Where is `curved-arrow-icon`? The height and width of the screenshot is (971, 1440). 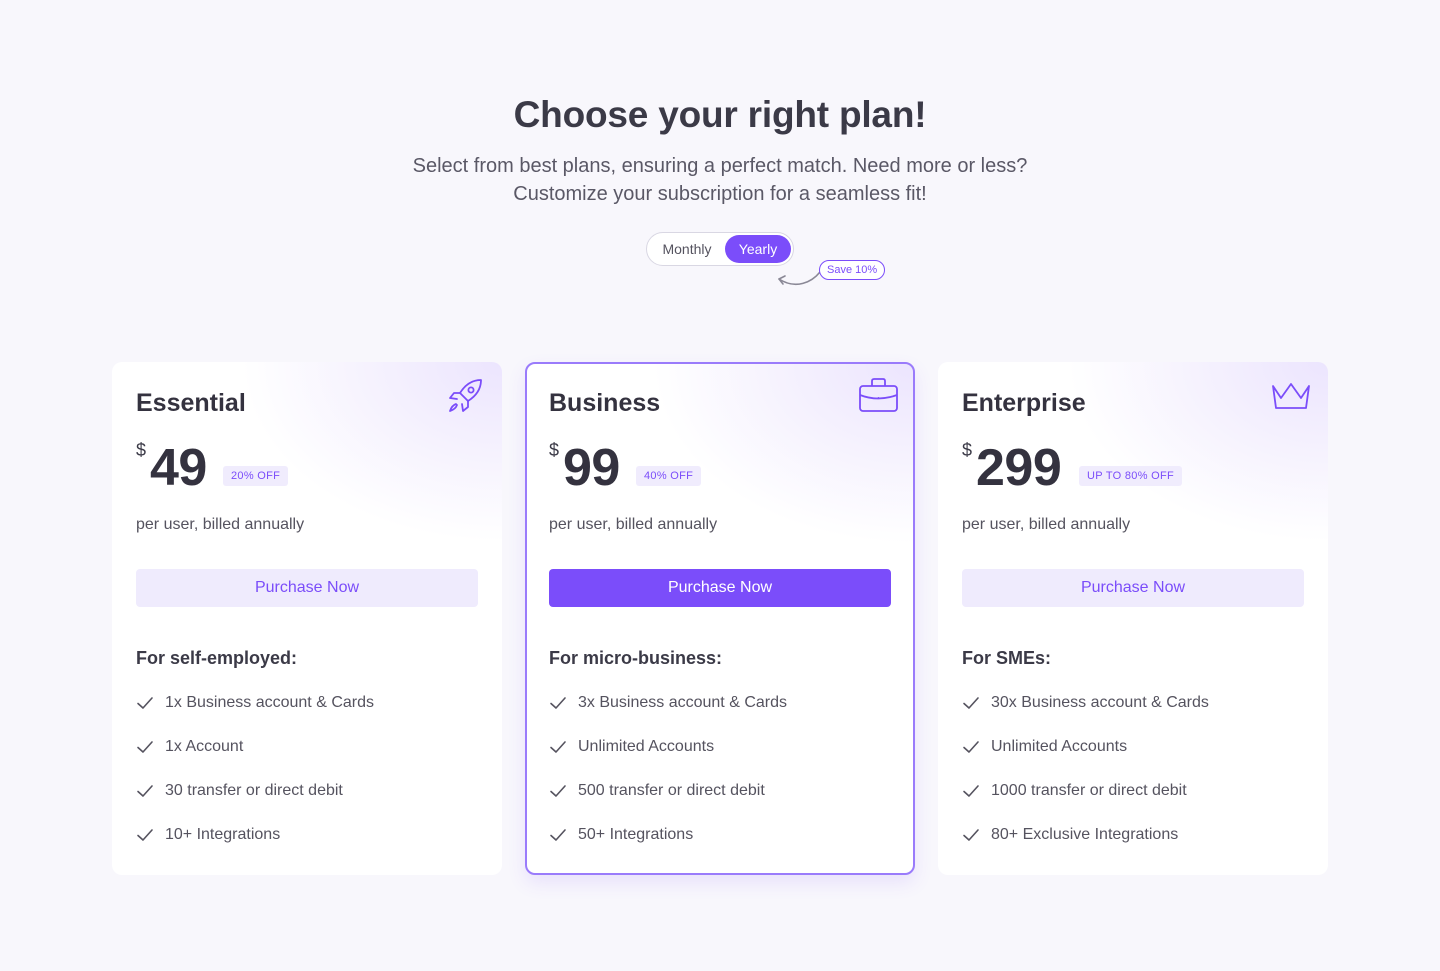 curved-arrow-icon is located at coordinates (799, 278).